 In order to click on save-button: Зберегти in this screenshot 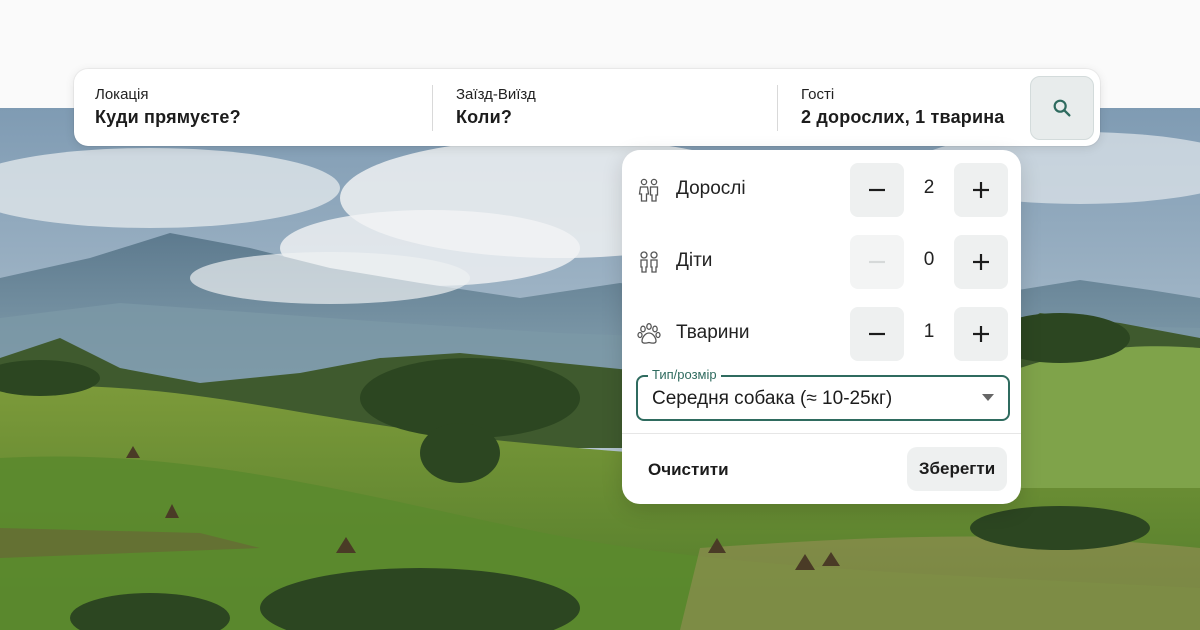, I will do `click(957, 469)`.